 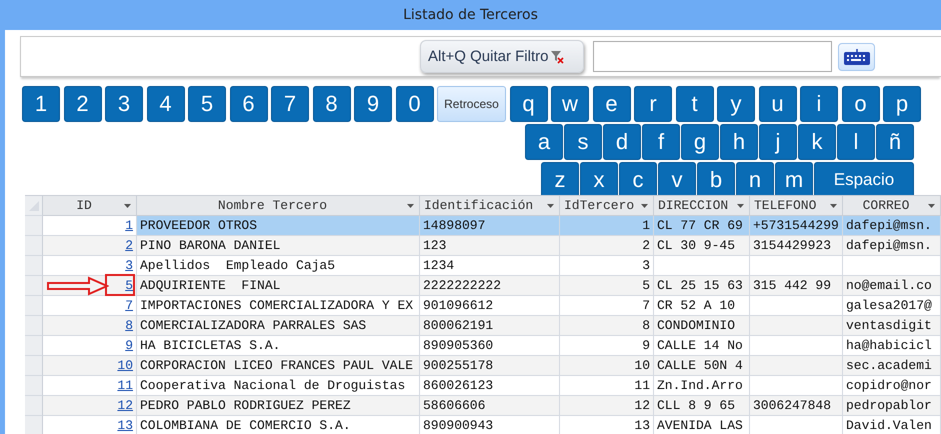 What do you see at coordinates (479, 205) in the screenshot?
I see `column-title: Identificación` at bounding box center [479, 205].